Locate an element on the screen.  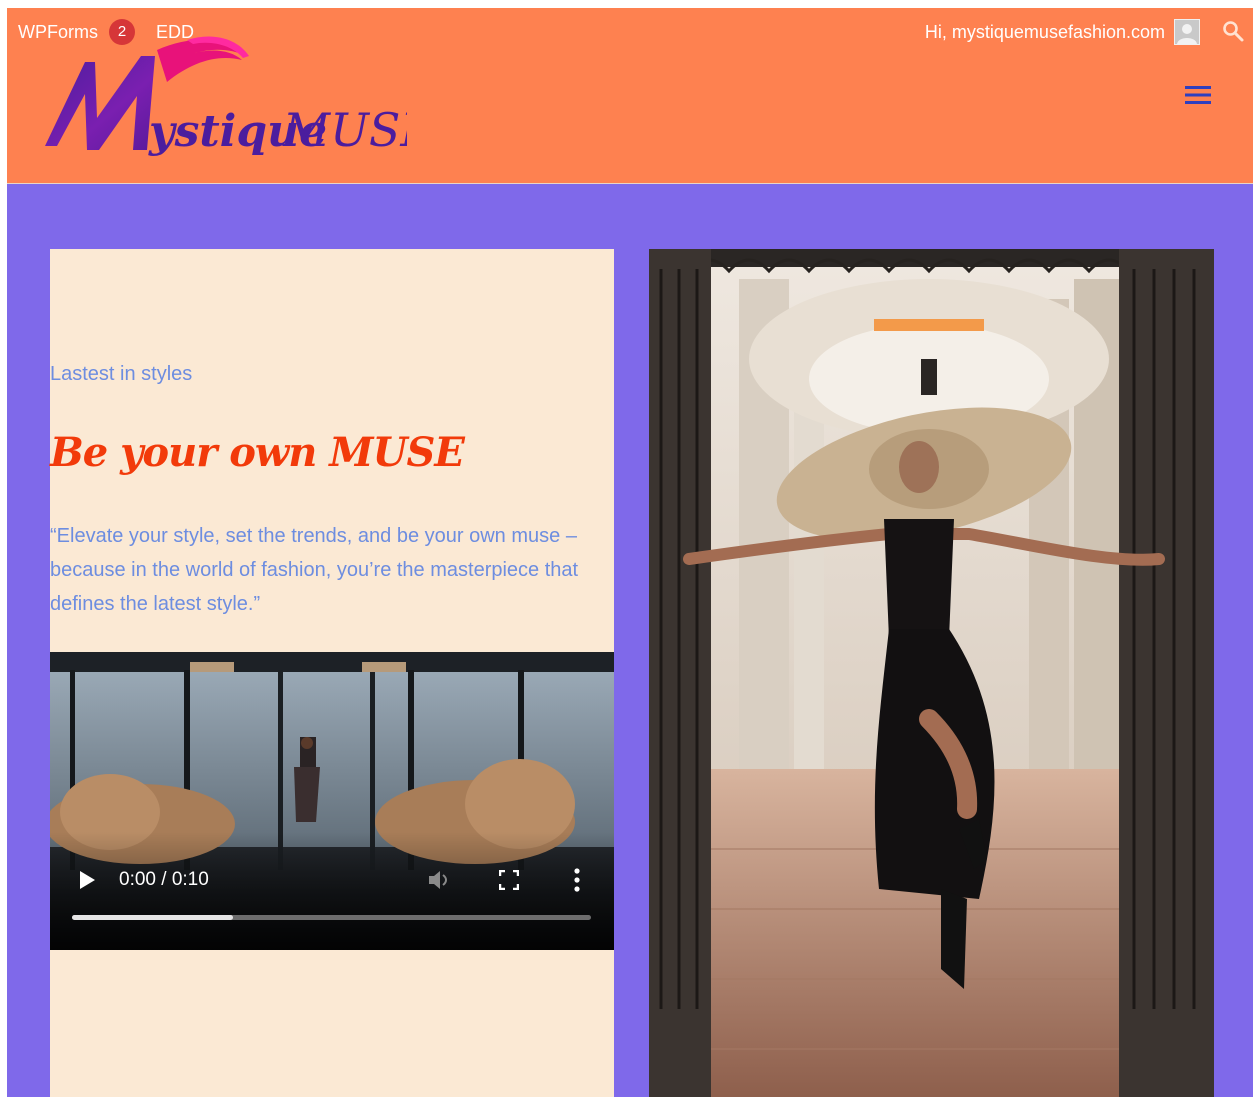
video-player: 0:00 / 0:10 is located at coordinates (332, 801).